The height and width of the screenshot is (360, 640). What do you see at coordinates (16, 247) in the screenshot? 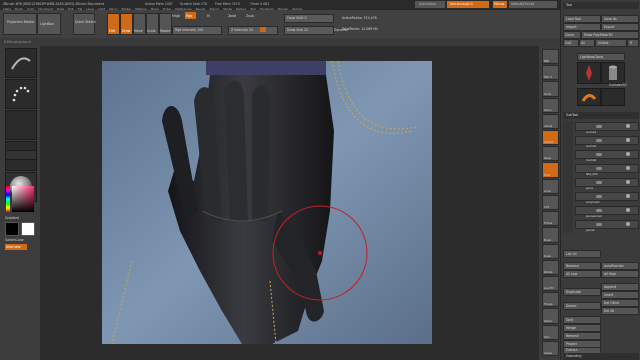
I see `alternate-button: Alternate` at bounding box center [16, 247].